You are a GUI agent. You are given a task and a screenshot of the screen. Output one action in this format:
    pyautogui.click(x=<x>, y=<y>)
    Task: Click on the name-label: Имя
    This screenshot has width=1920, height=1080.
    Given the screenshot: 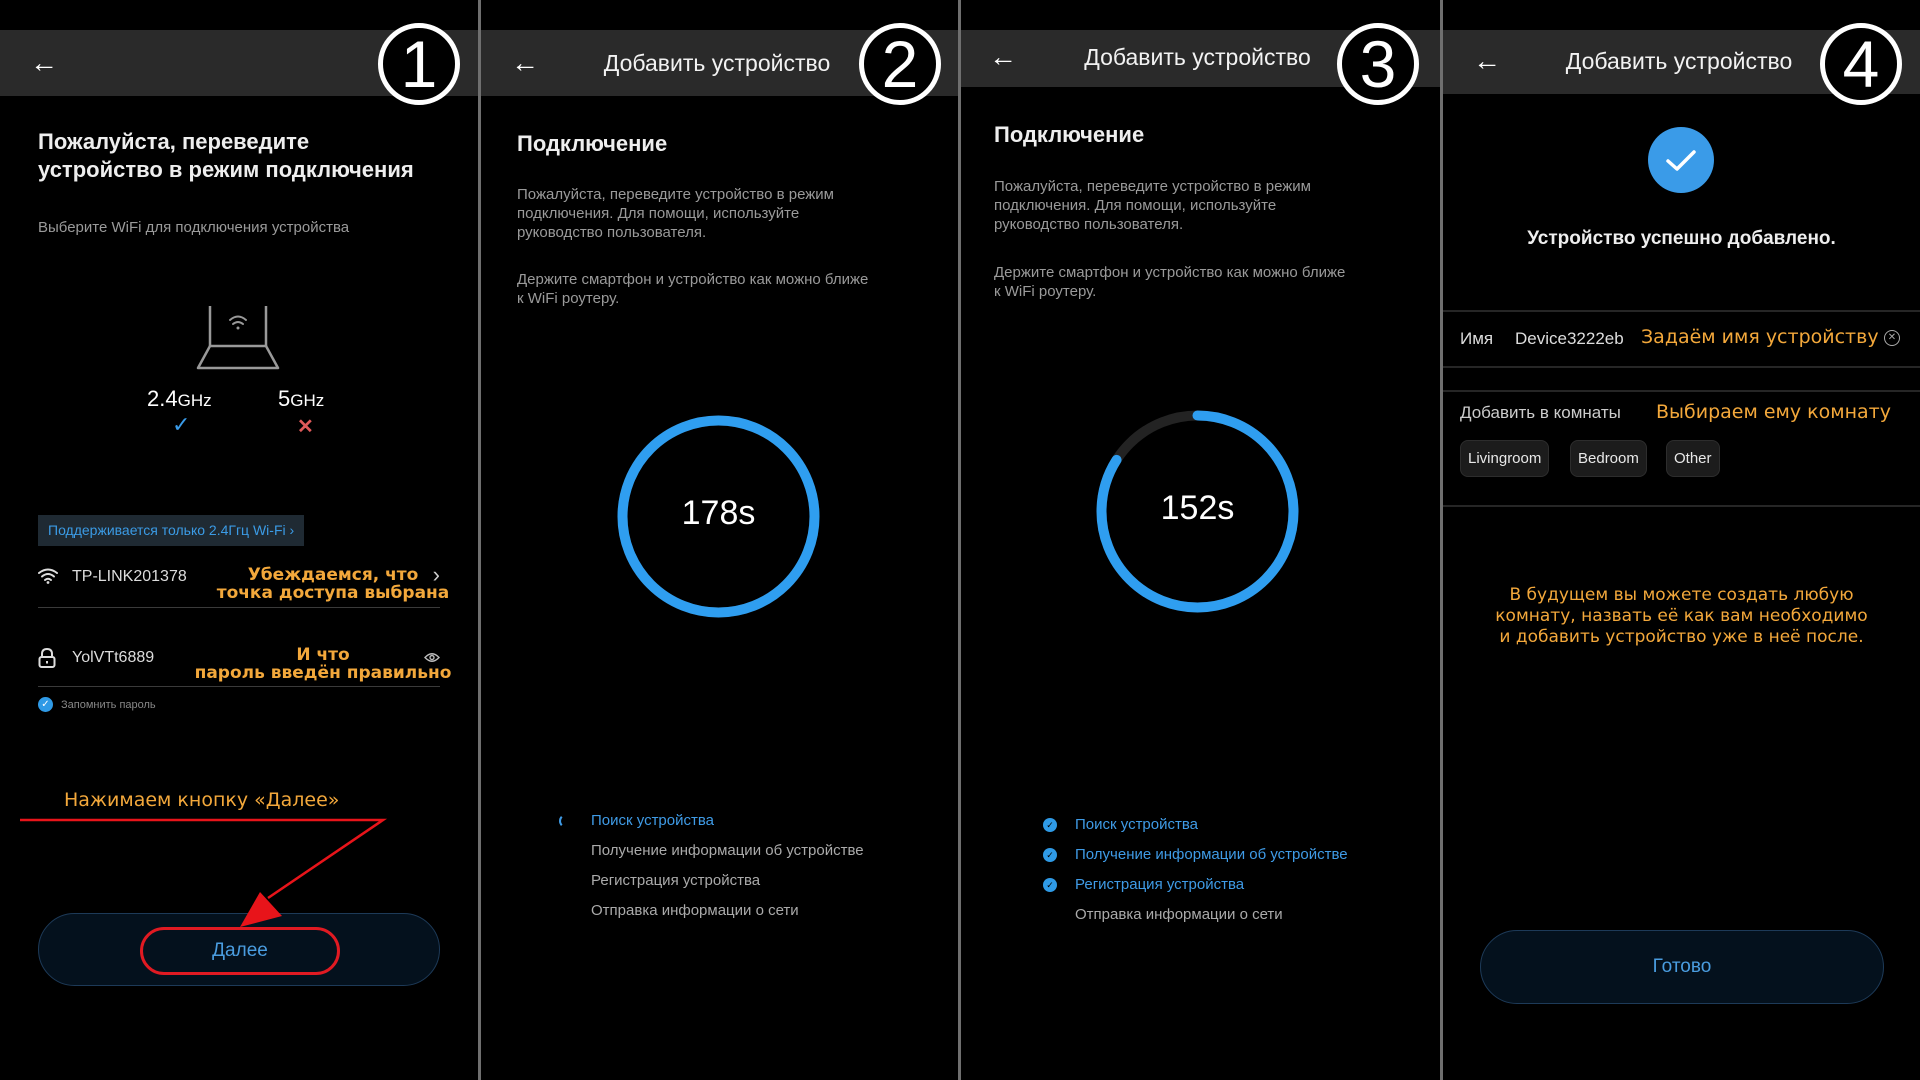 What is the action you would take?
    pyautogui.click(x=1477, y=338)
    